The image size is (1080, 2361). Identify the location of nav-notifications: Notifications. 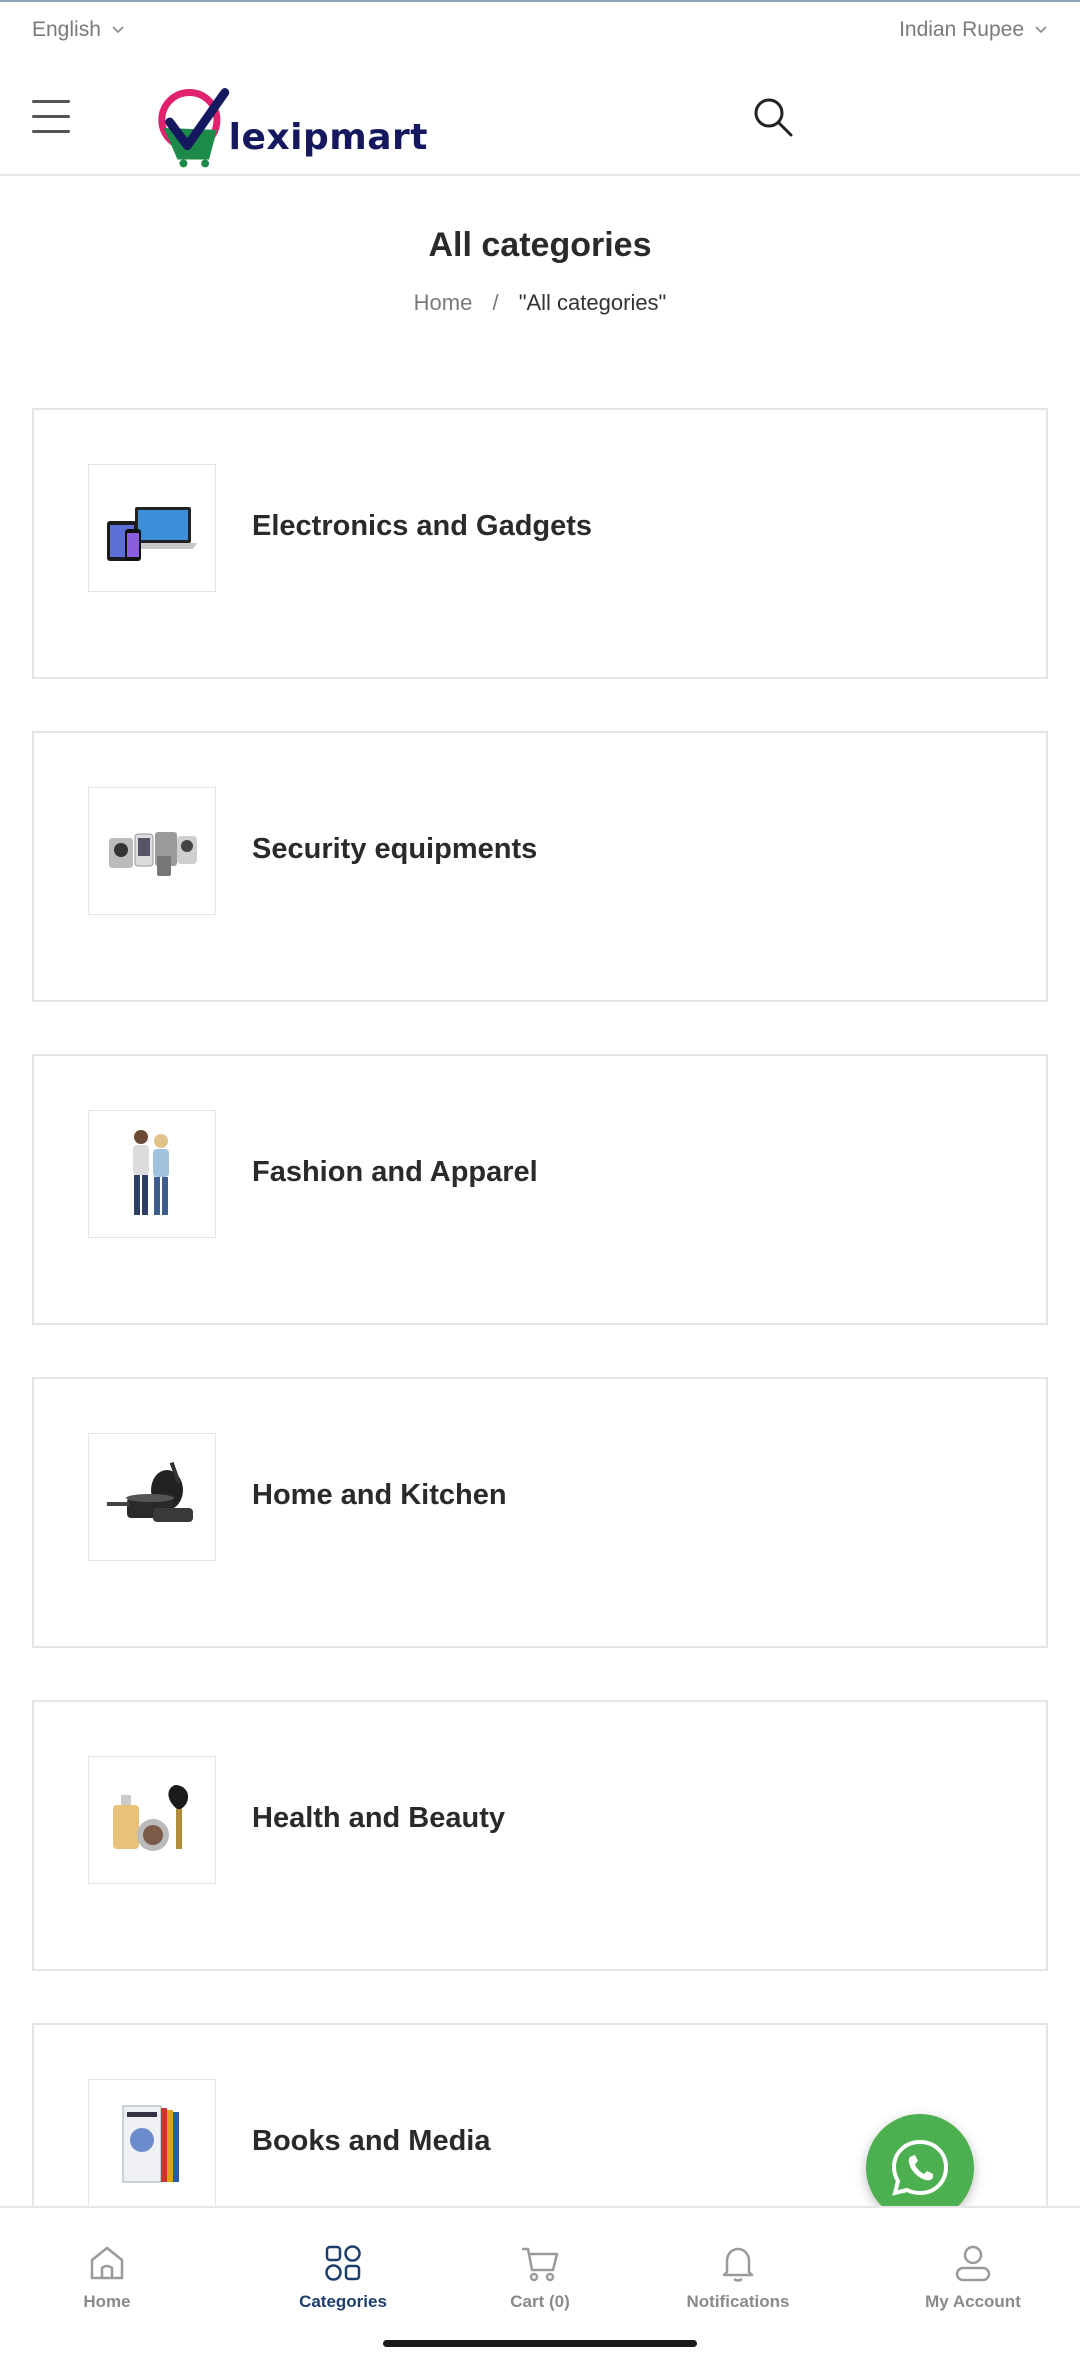
(738, 2277).